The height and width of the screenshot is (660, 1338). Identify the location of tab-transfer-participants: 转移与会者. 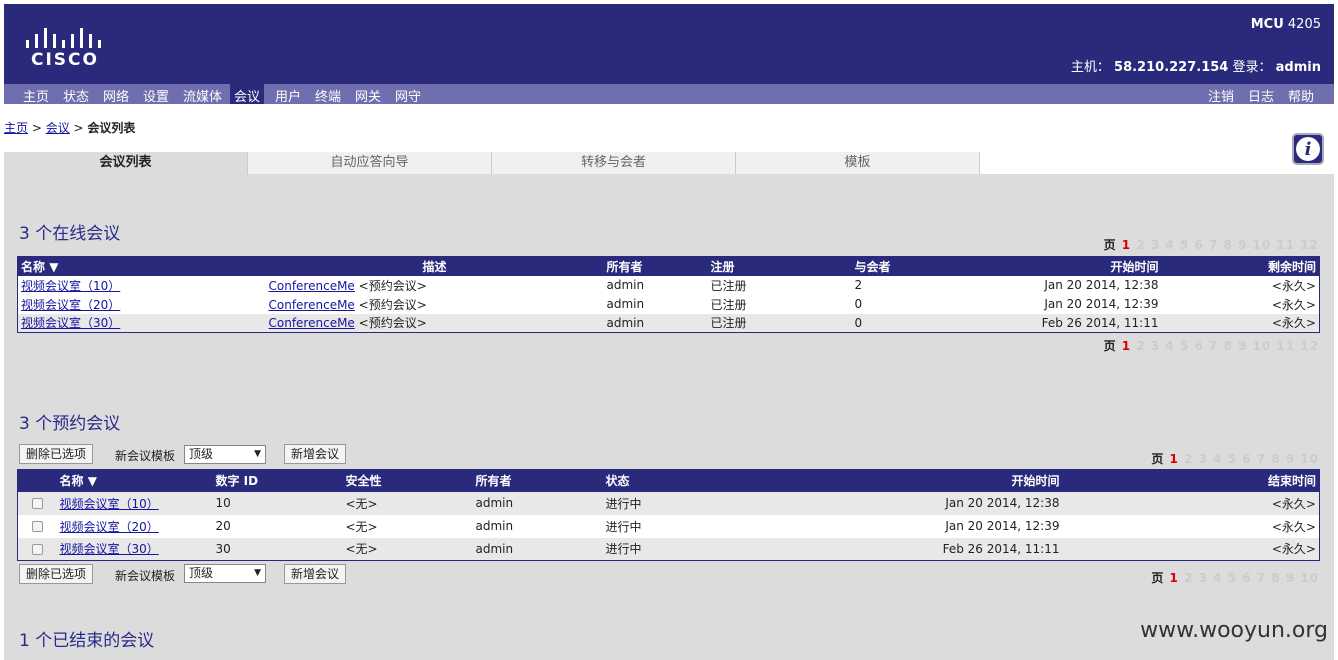
(614, 163).